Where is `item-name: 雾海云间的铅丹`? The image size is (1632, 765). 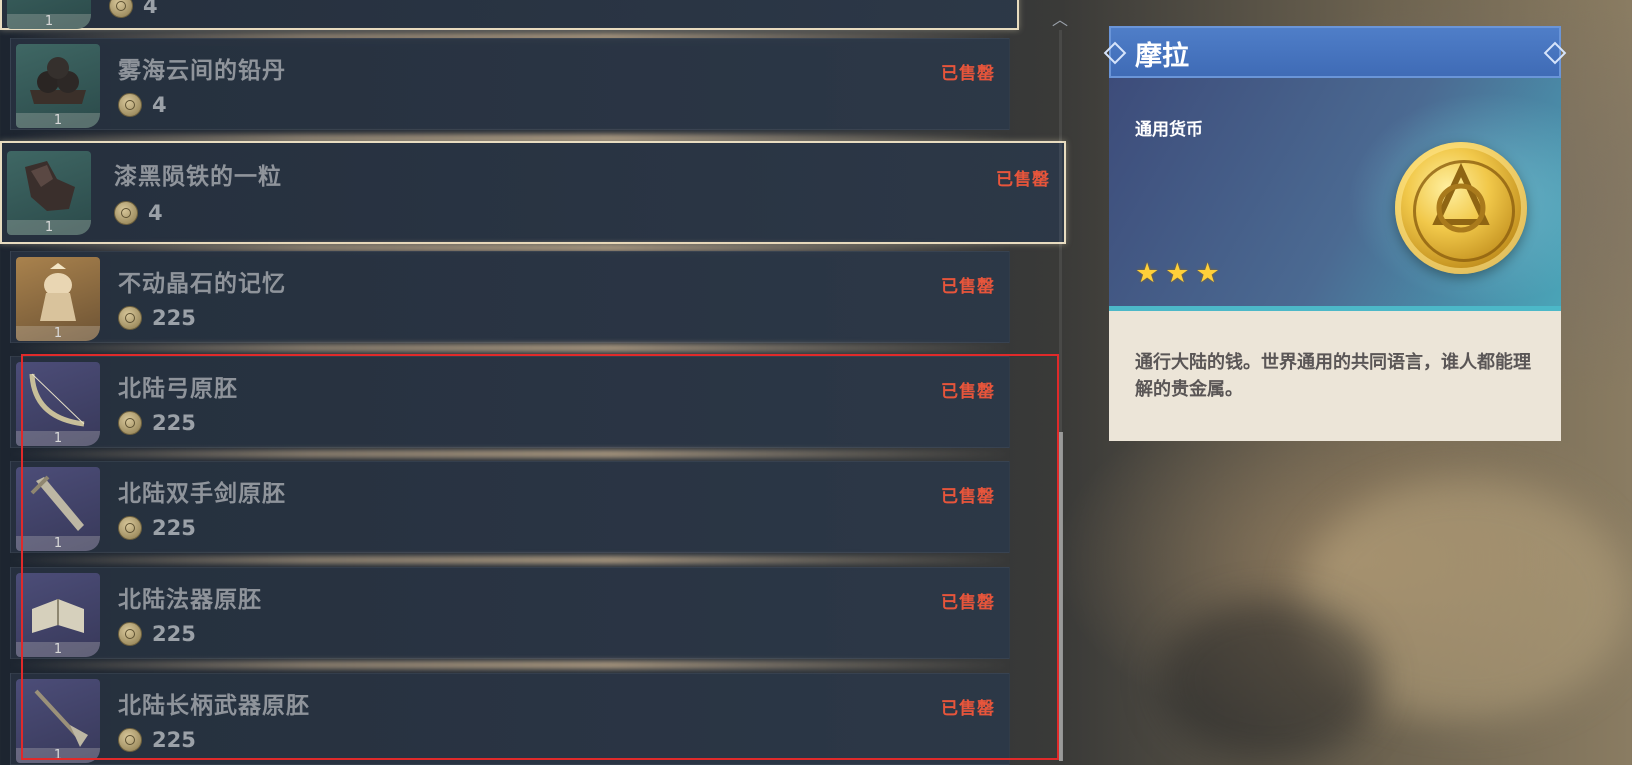 item-name: 雾海云间的铅丹 is located at coordinates (202, 71).